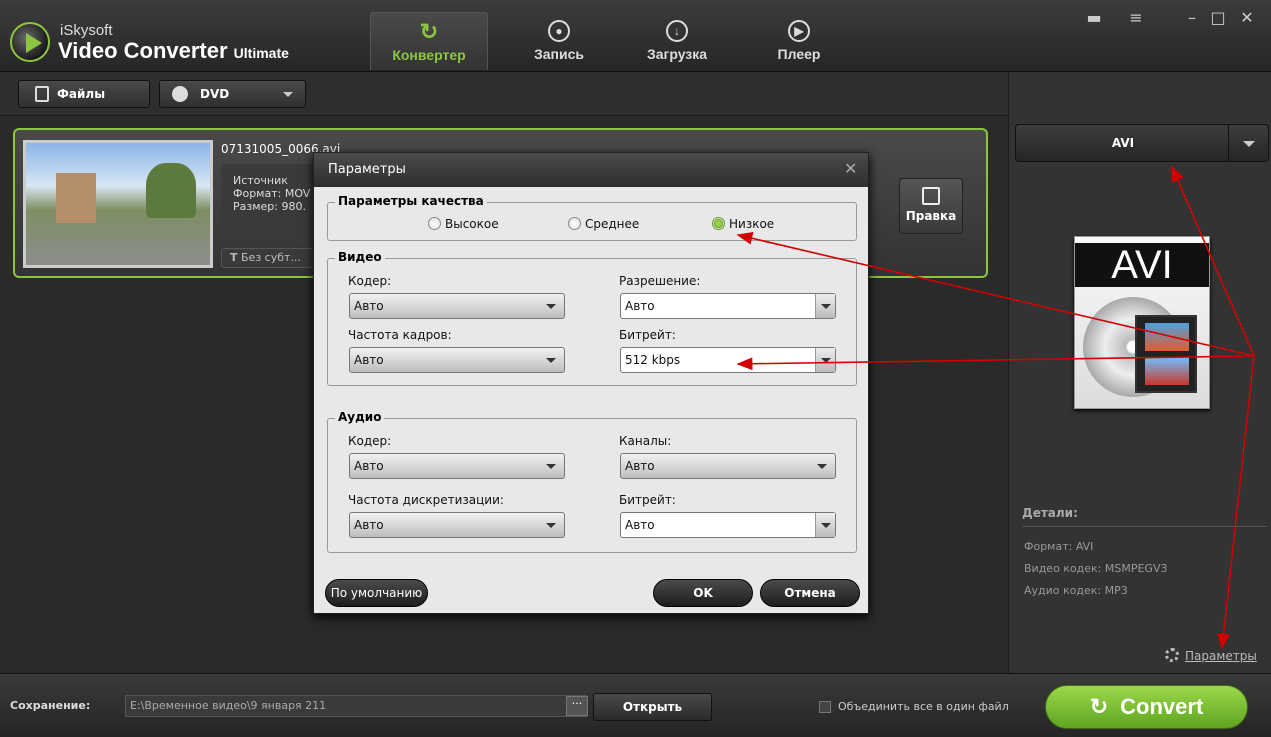 The image size is (1271, 737). I want to click on video-resolution-label: Разрешение:, so click(660, 281).